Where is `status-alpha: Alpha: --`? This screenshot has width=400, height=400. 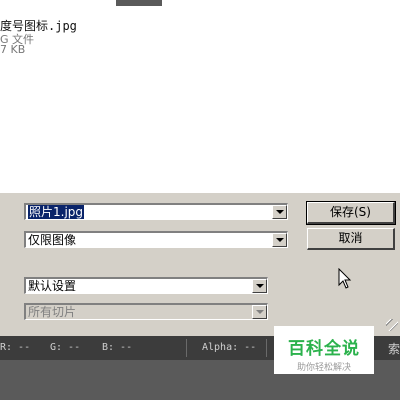
status-alpha: Alpha: -- is located at coordinates (229, 347).